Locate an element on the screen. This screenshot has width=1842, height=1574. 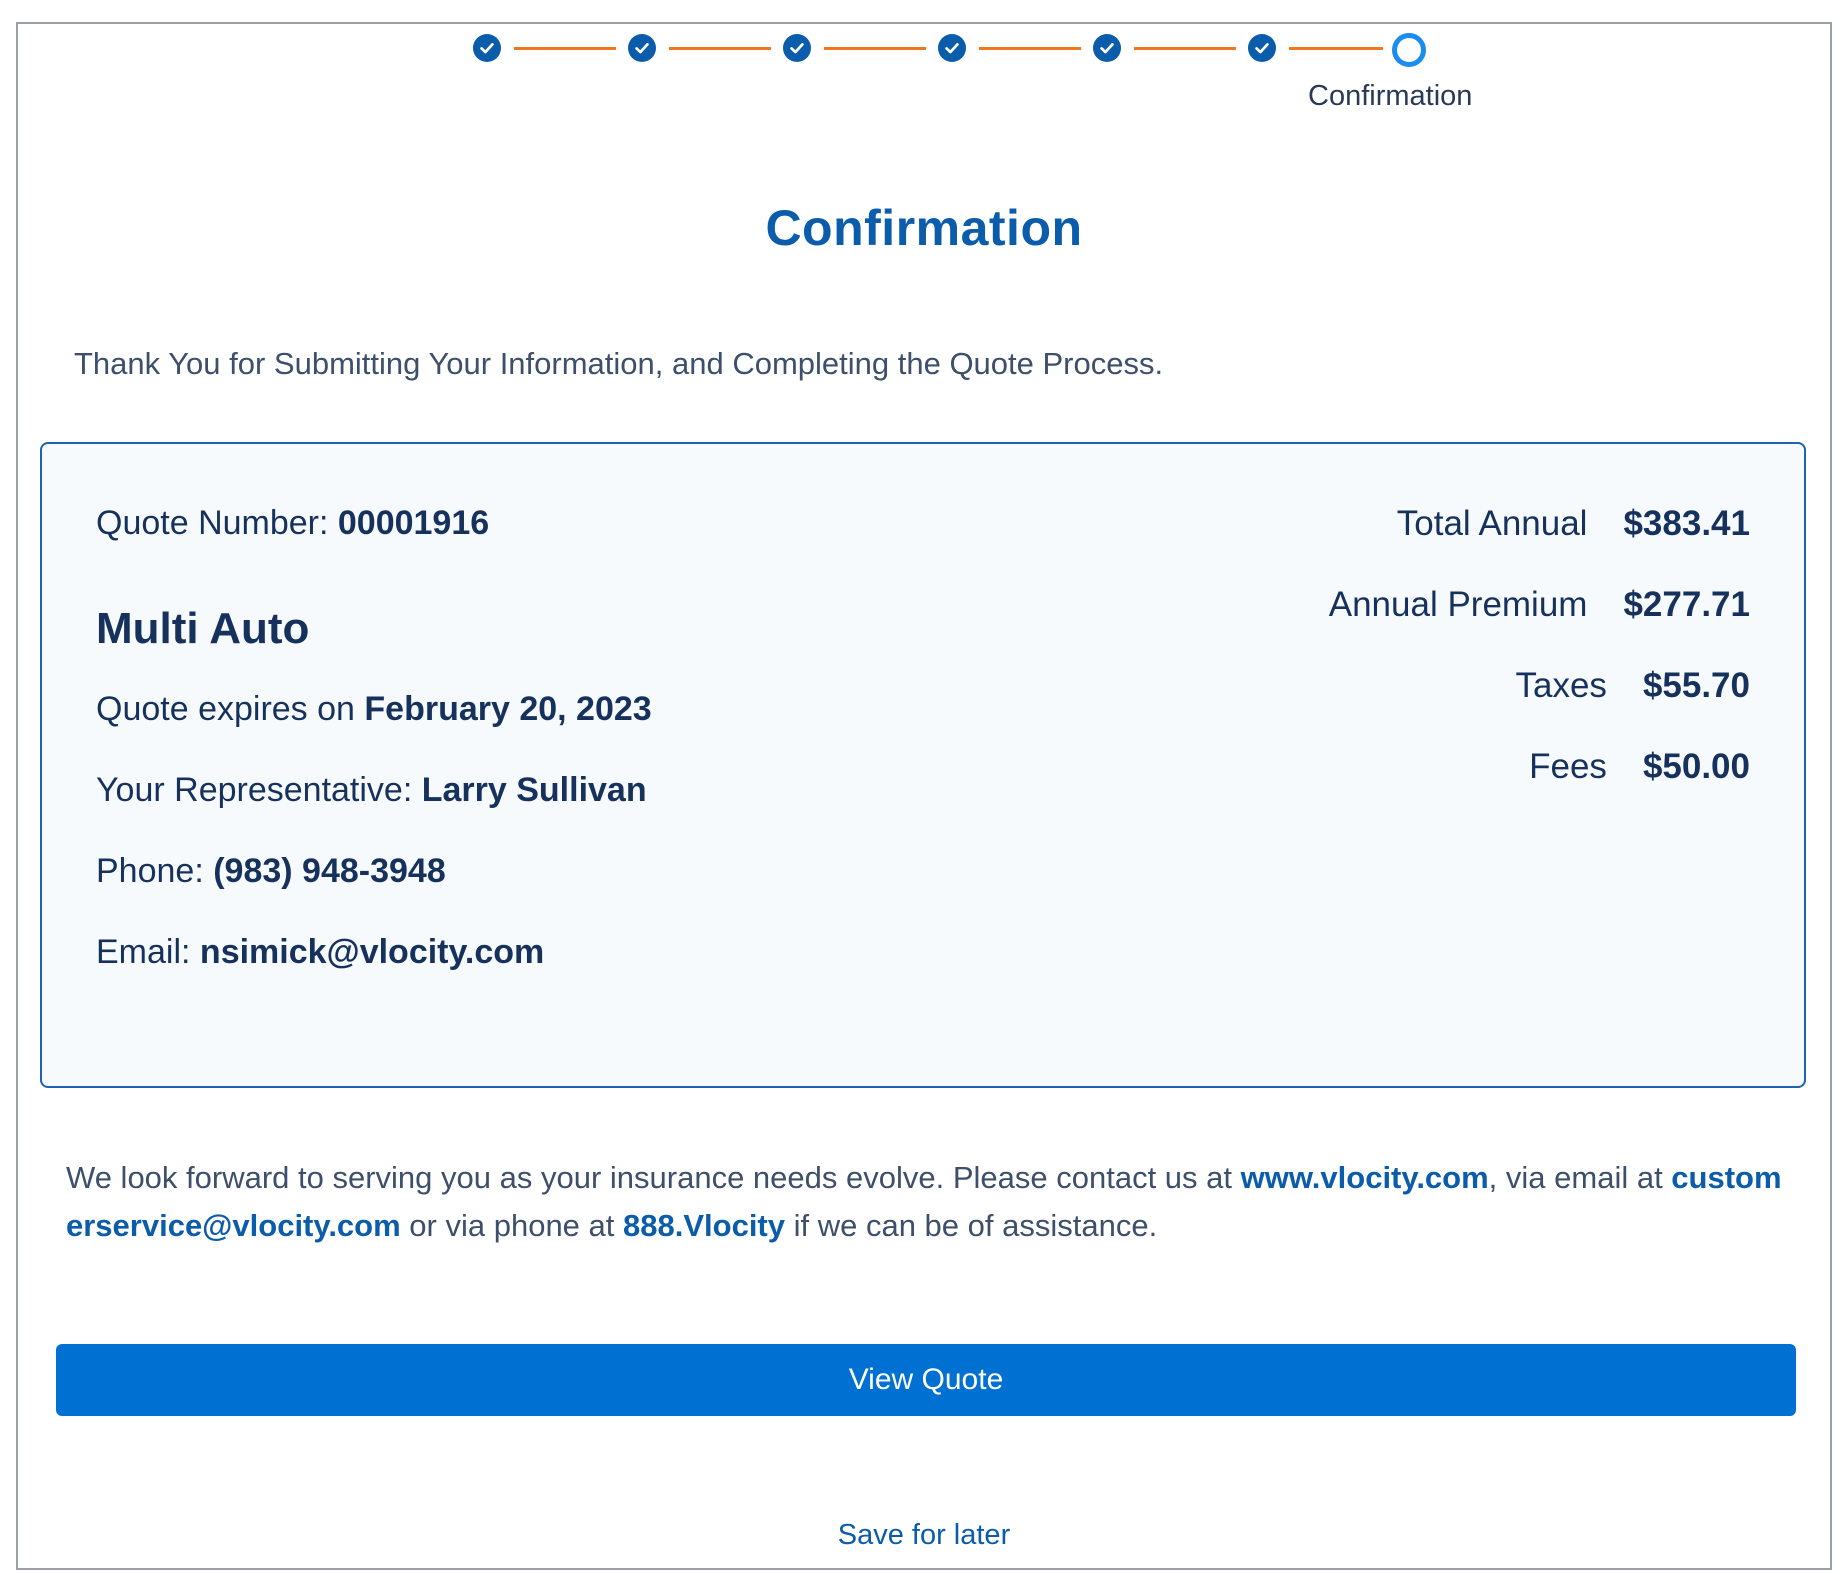
website-link: www.vlocity.com is located at coordinates (1365, 1177).